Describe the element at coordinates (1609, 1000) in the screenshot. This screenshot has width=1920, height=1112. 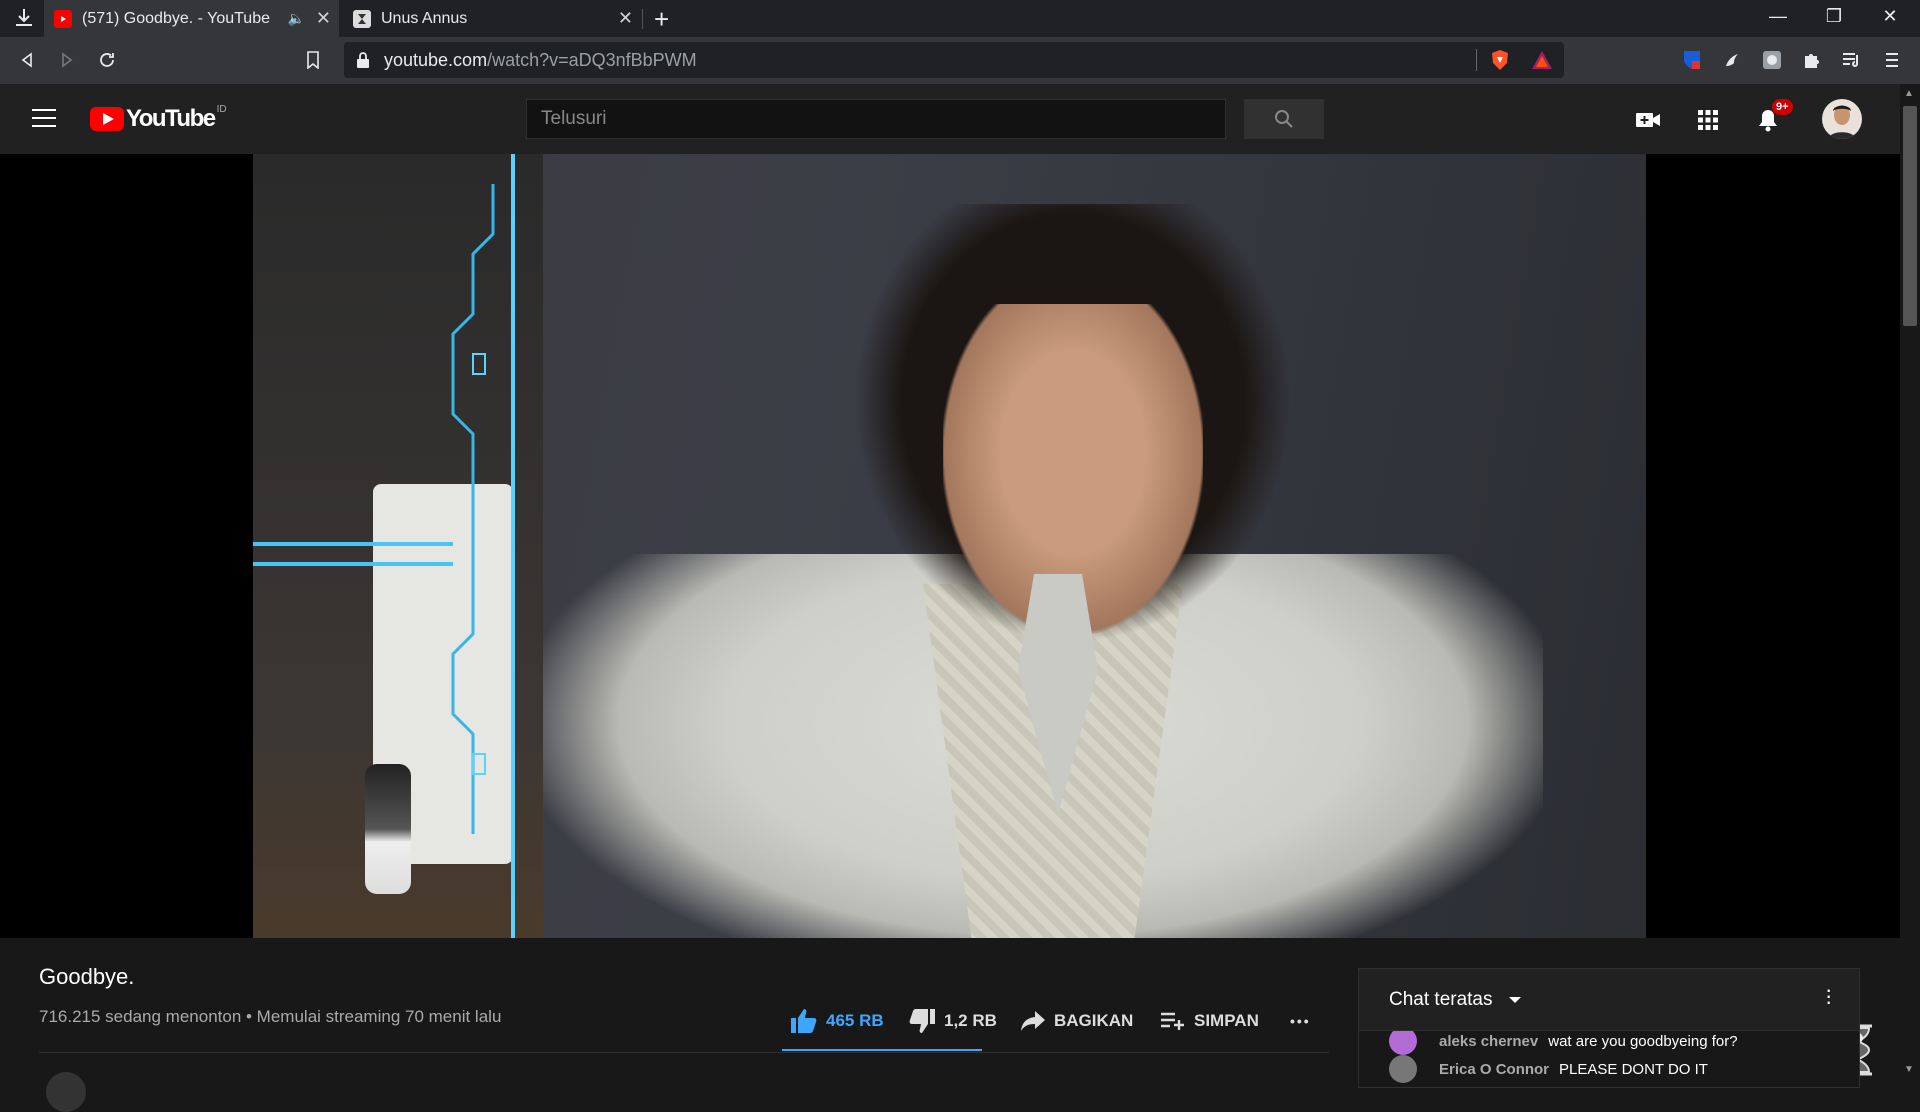
I see `chat-header: Chat teratas · · ·` at that location.